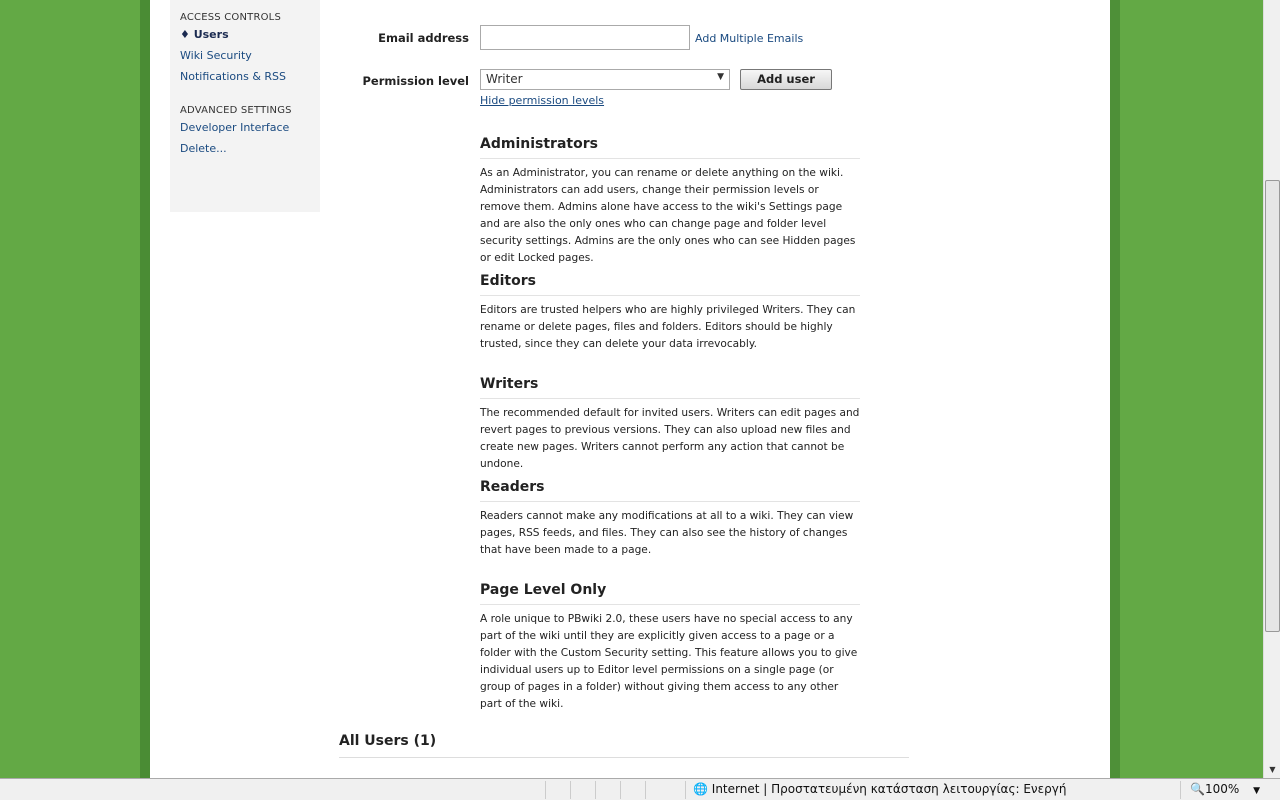  What do you see at coordinates (245, 127) in the screenshot?
I see `sidebar-item-developer-interface: Developer Interface` at bounding box center [245, 127].